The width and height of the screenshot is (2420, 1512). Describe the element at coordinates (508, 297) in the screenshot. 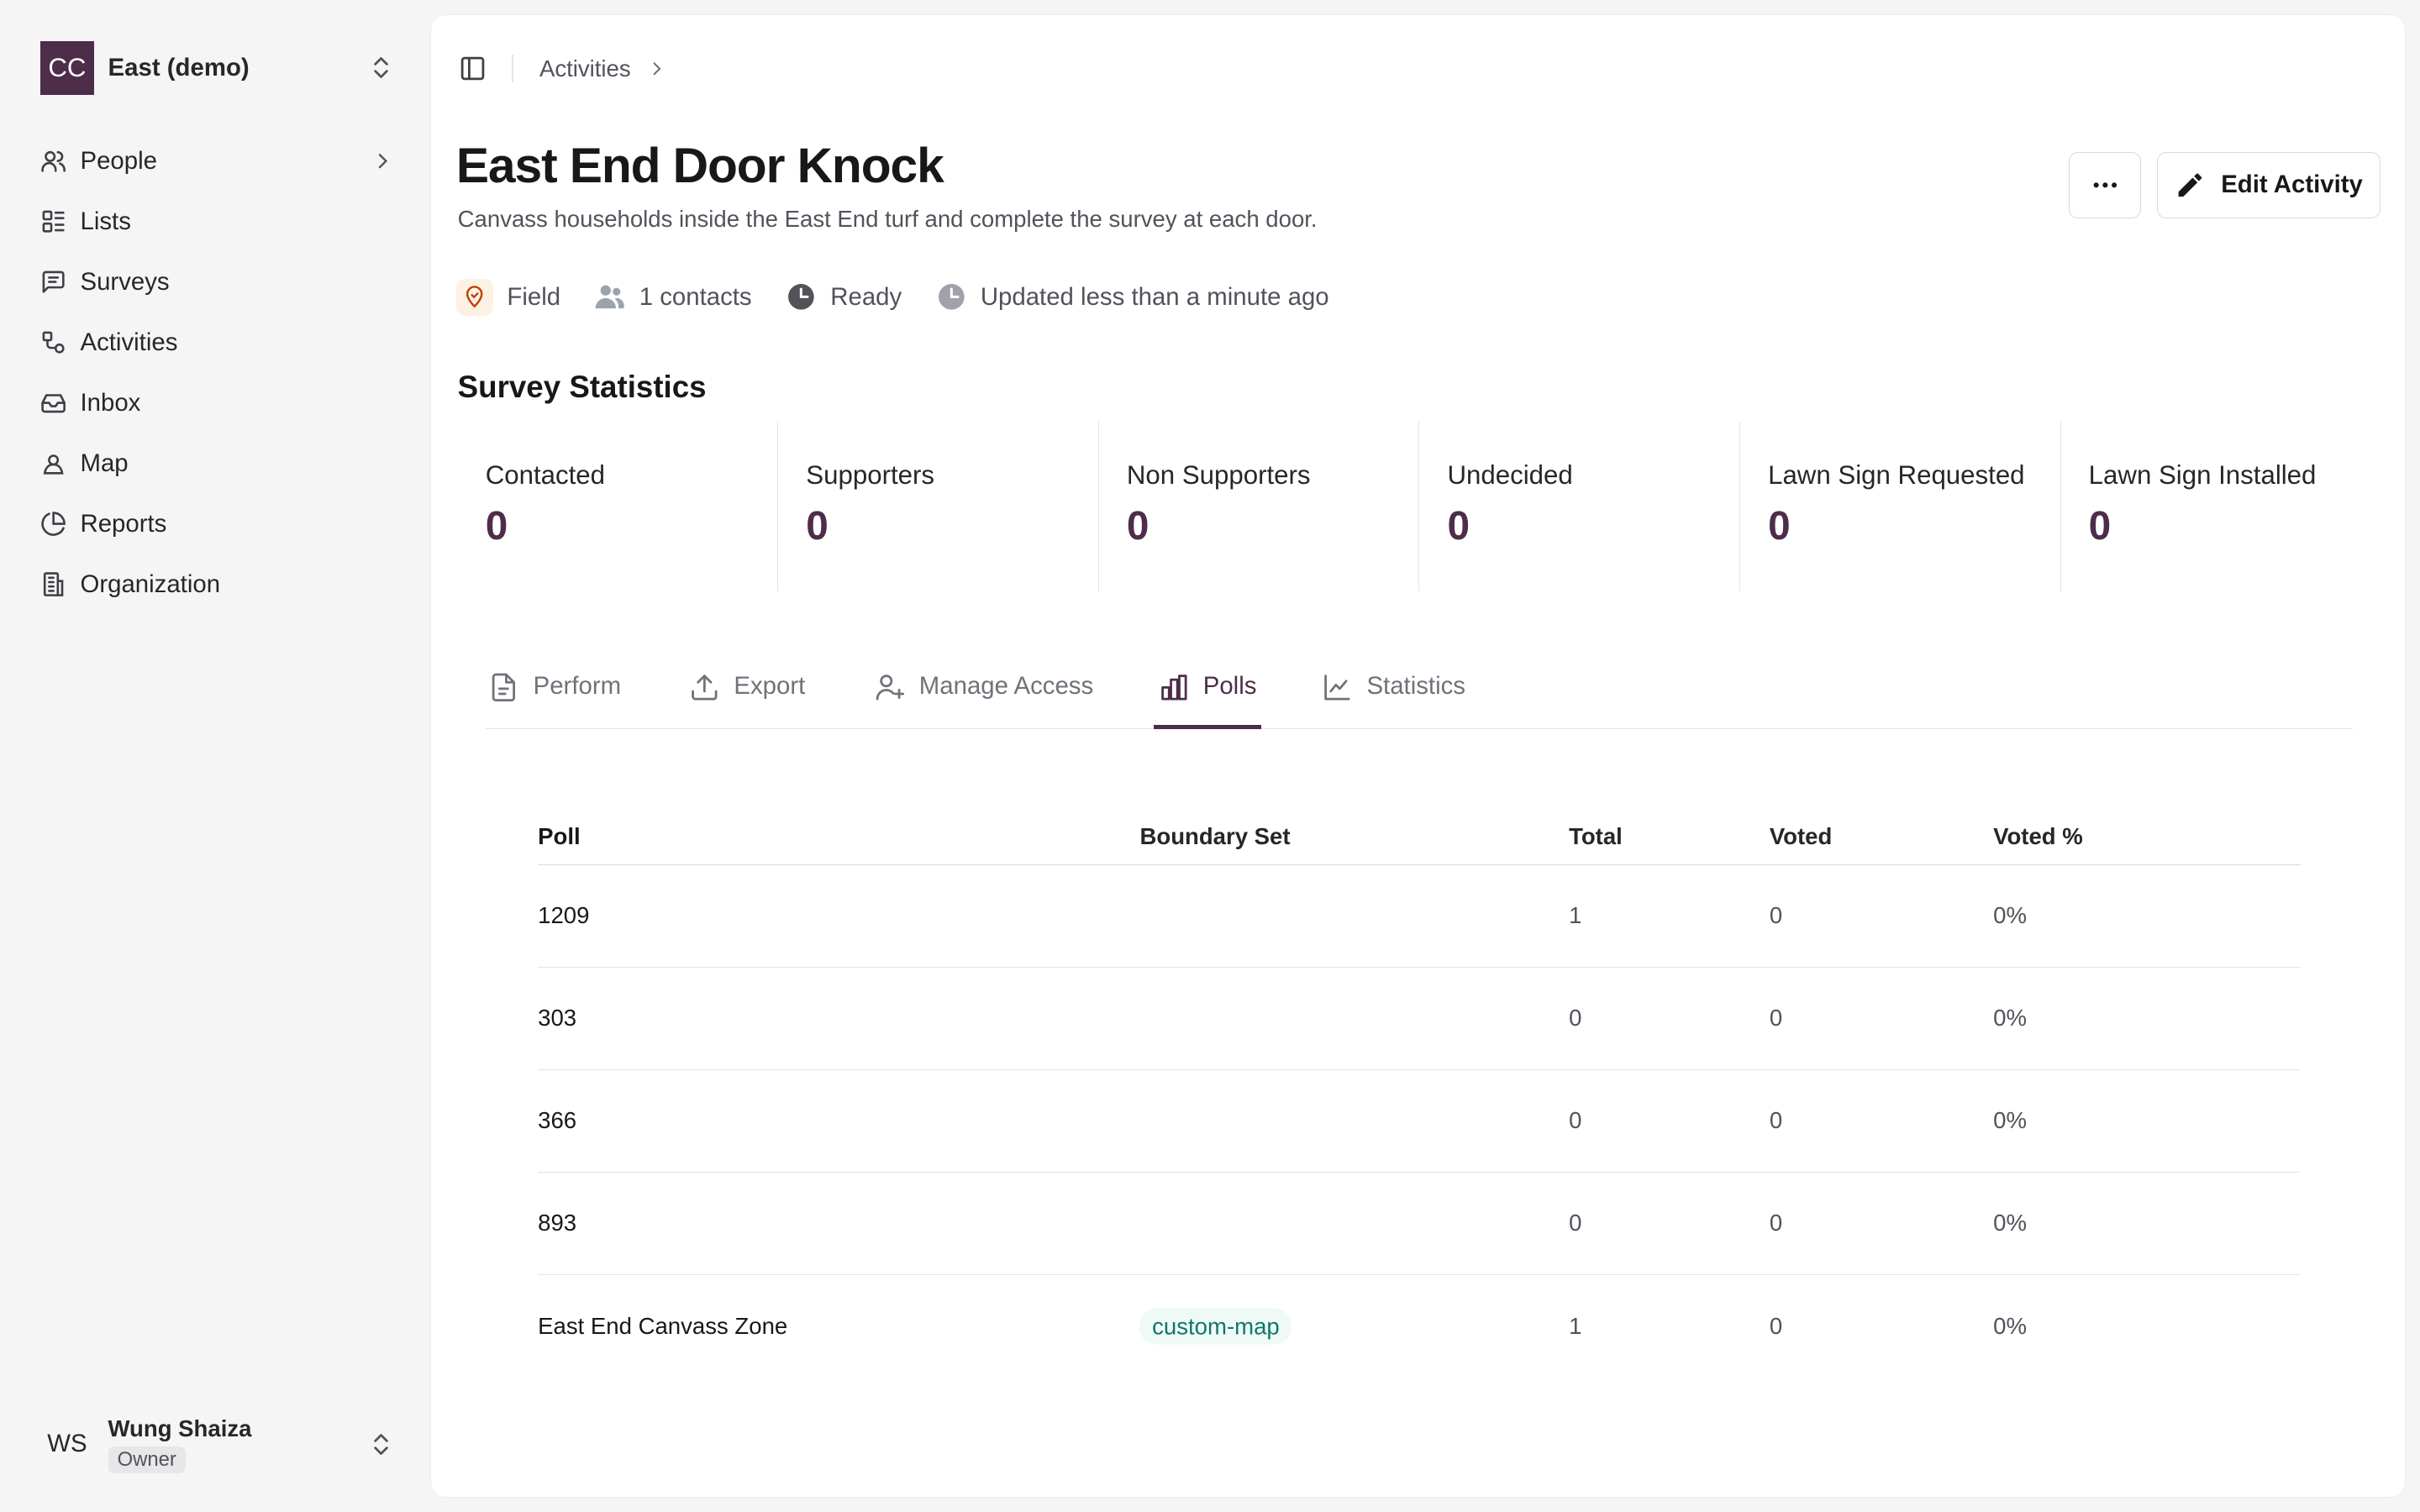

I see `activity-type: Field` at that location.